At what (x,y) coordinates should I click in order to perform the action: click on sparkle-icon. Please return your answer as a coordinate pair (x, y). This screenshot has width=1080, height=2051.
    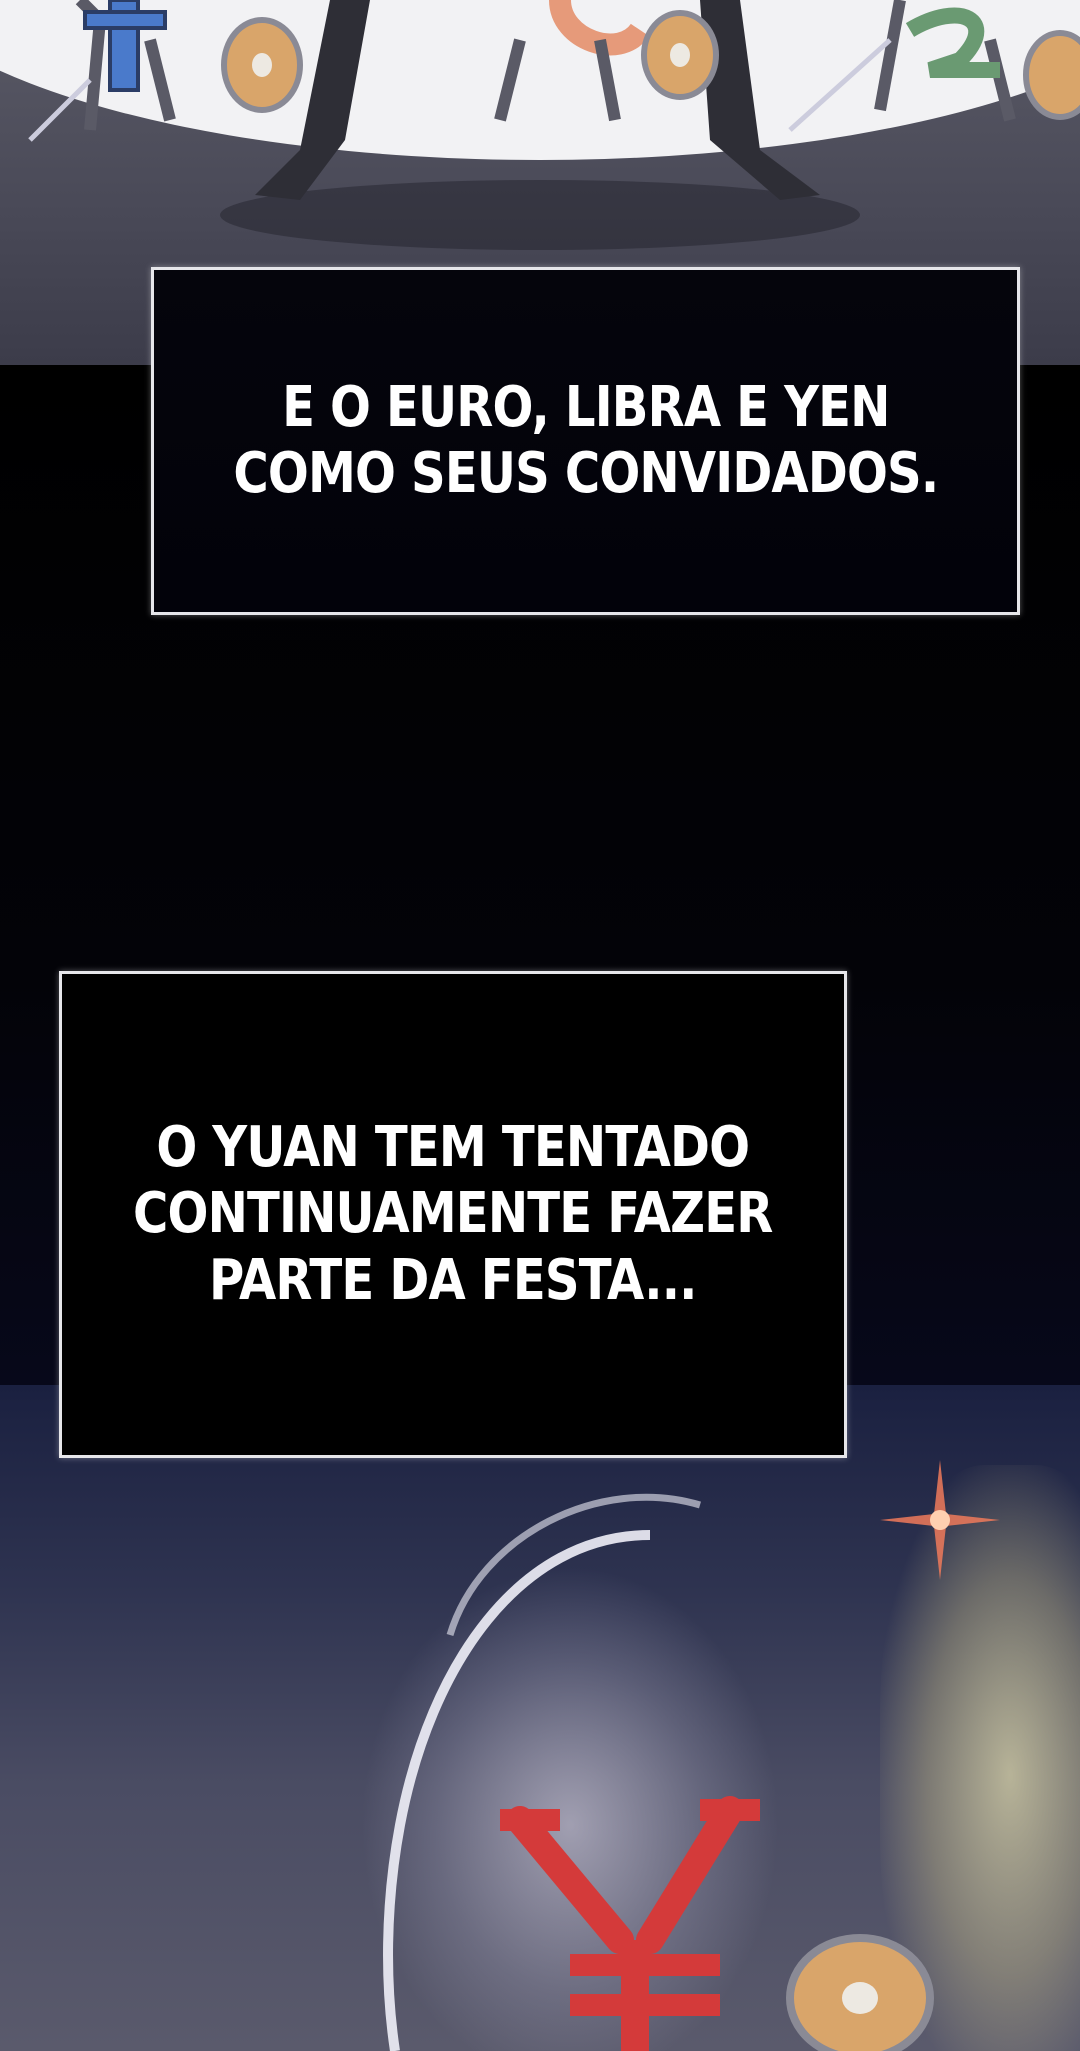
    Looking at the image, I should click on (940, 1520).